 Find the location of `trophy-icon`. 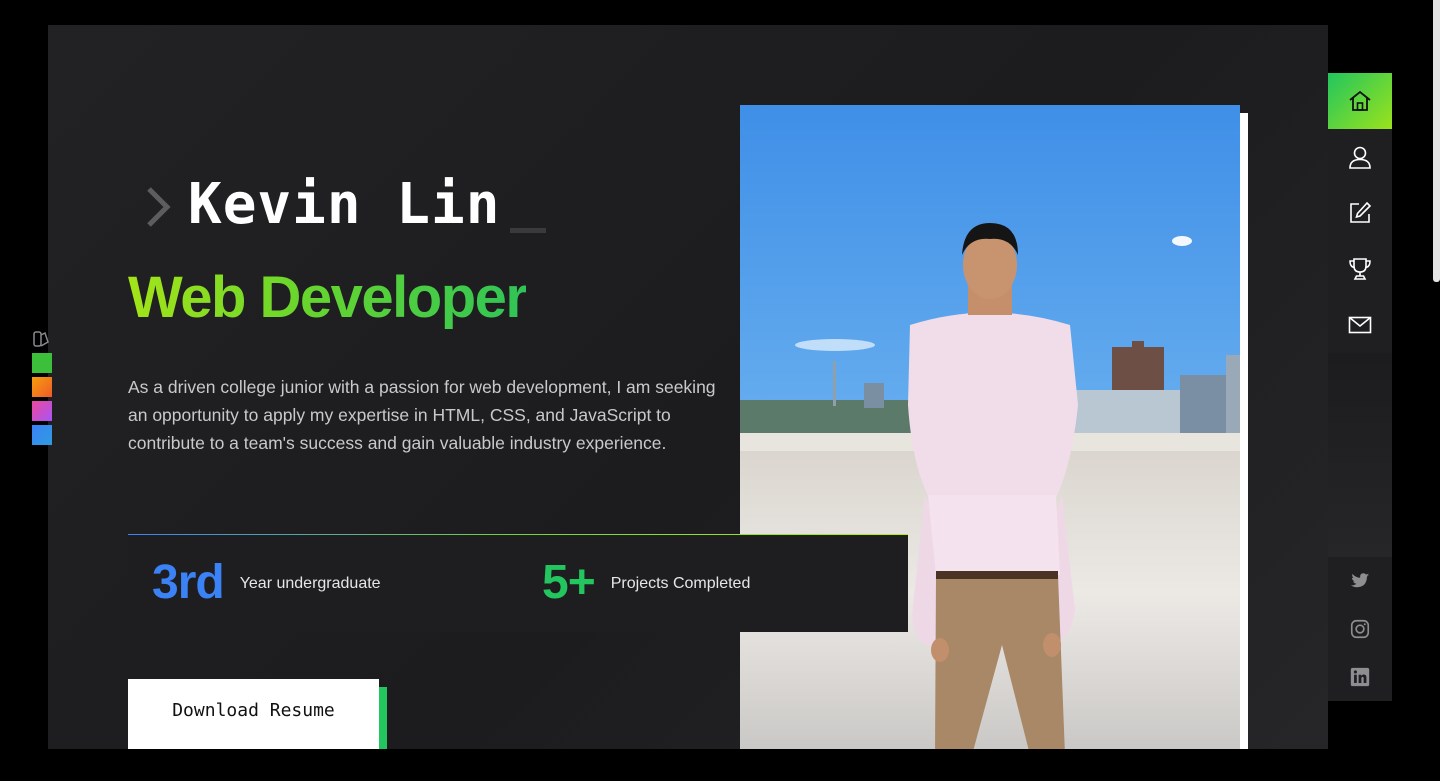

trophy-icon is located at coordinates (1360, 269).